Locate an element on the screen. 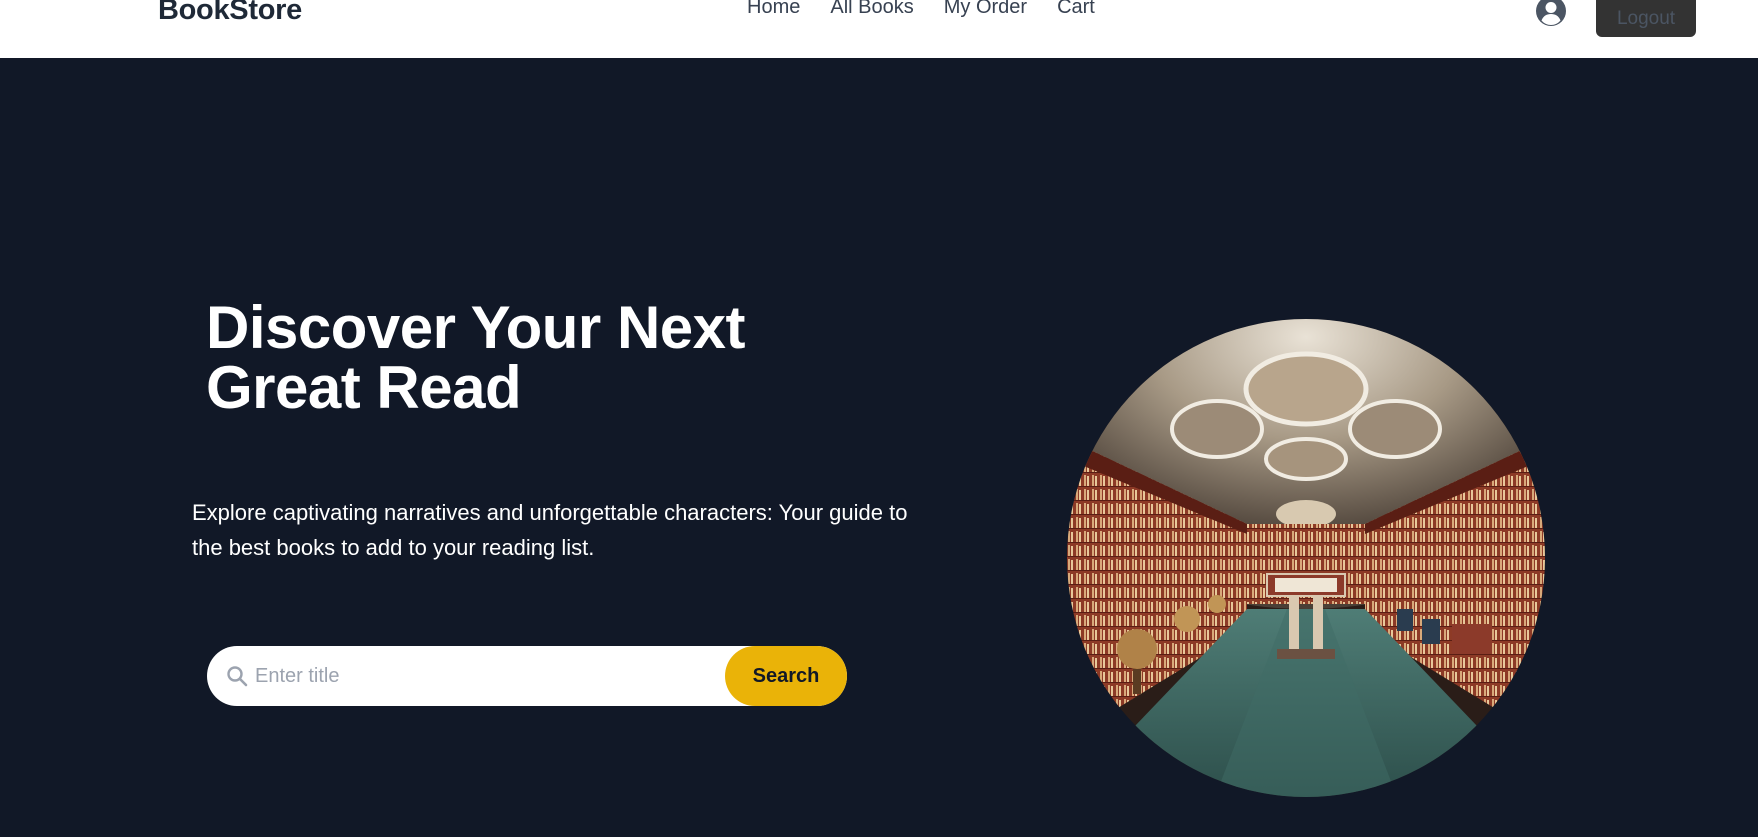  brand-logo: BookStore is located at coordinates (230, 13).